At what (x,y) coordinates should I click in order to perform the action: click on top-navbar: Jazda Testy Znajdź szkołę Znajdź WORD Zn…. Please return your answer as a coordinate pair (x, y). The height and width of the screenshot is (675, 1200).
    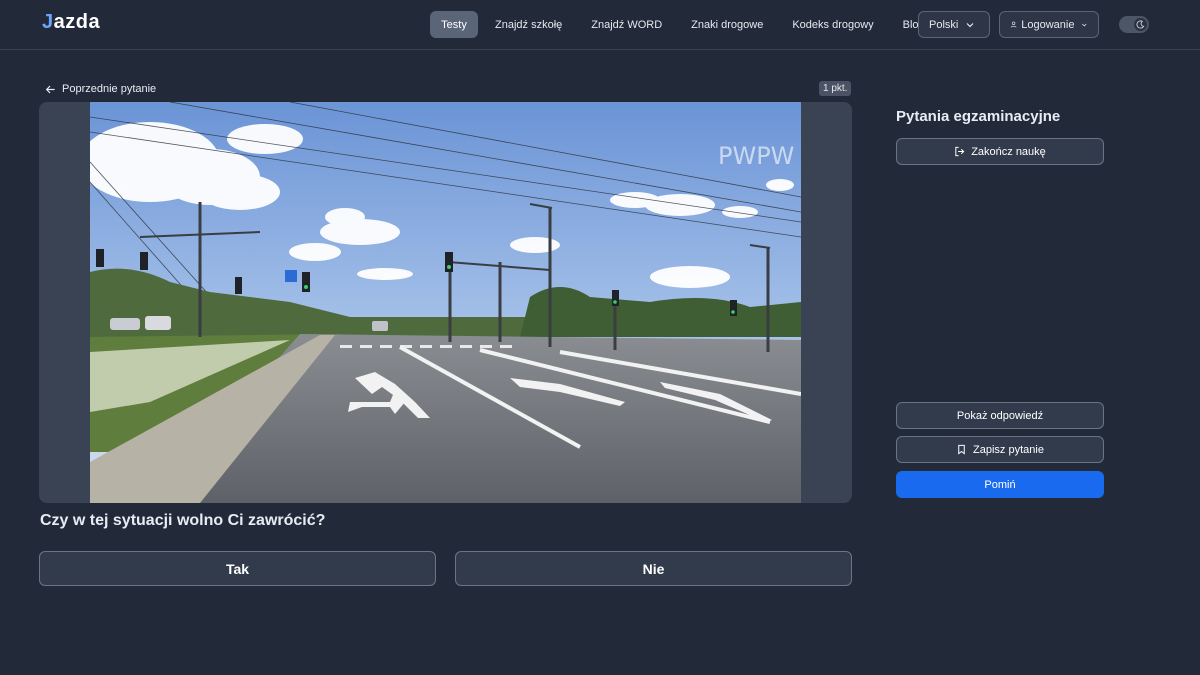
    Looking at the image, I should click on (600, 25).